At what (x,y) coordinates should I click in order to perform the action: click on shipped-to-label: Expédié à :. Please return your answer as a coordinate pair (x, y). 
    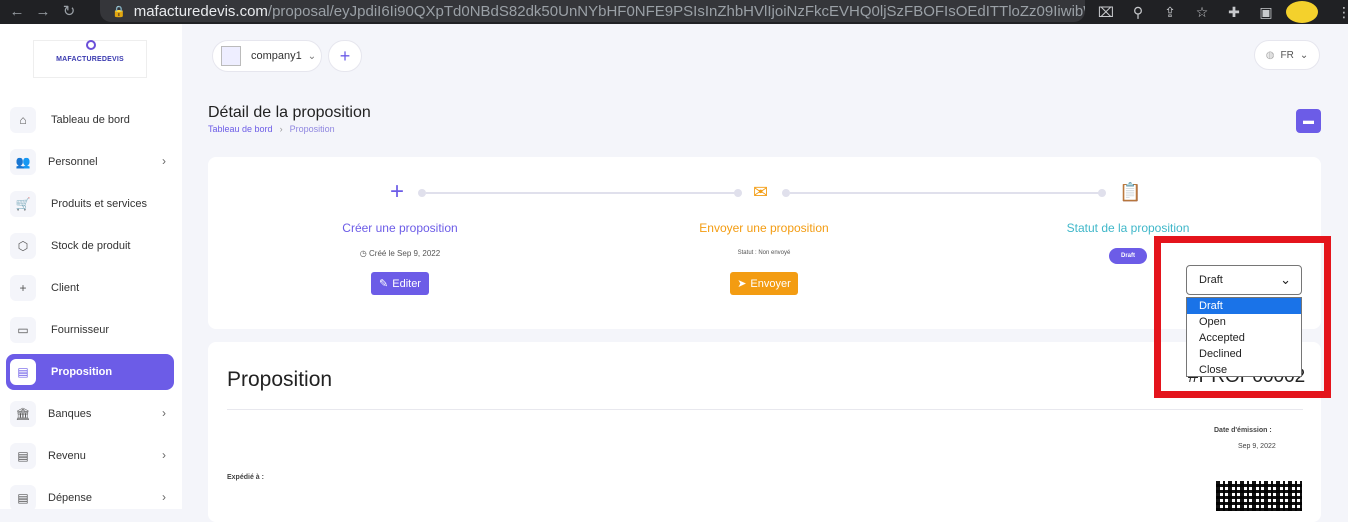
    Looking at the image, I should click on (245, 477).